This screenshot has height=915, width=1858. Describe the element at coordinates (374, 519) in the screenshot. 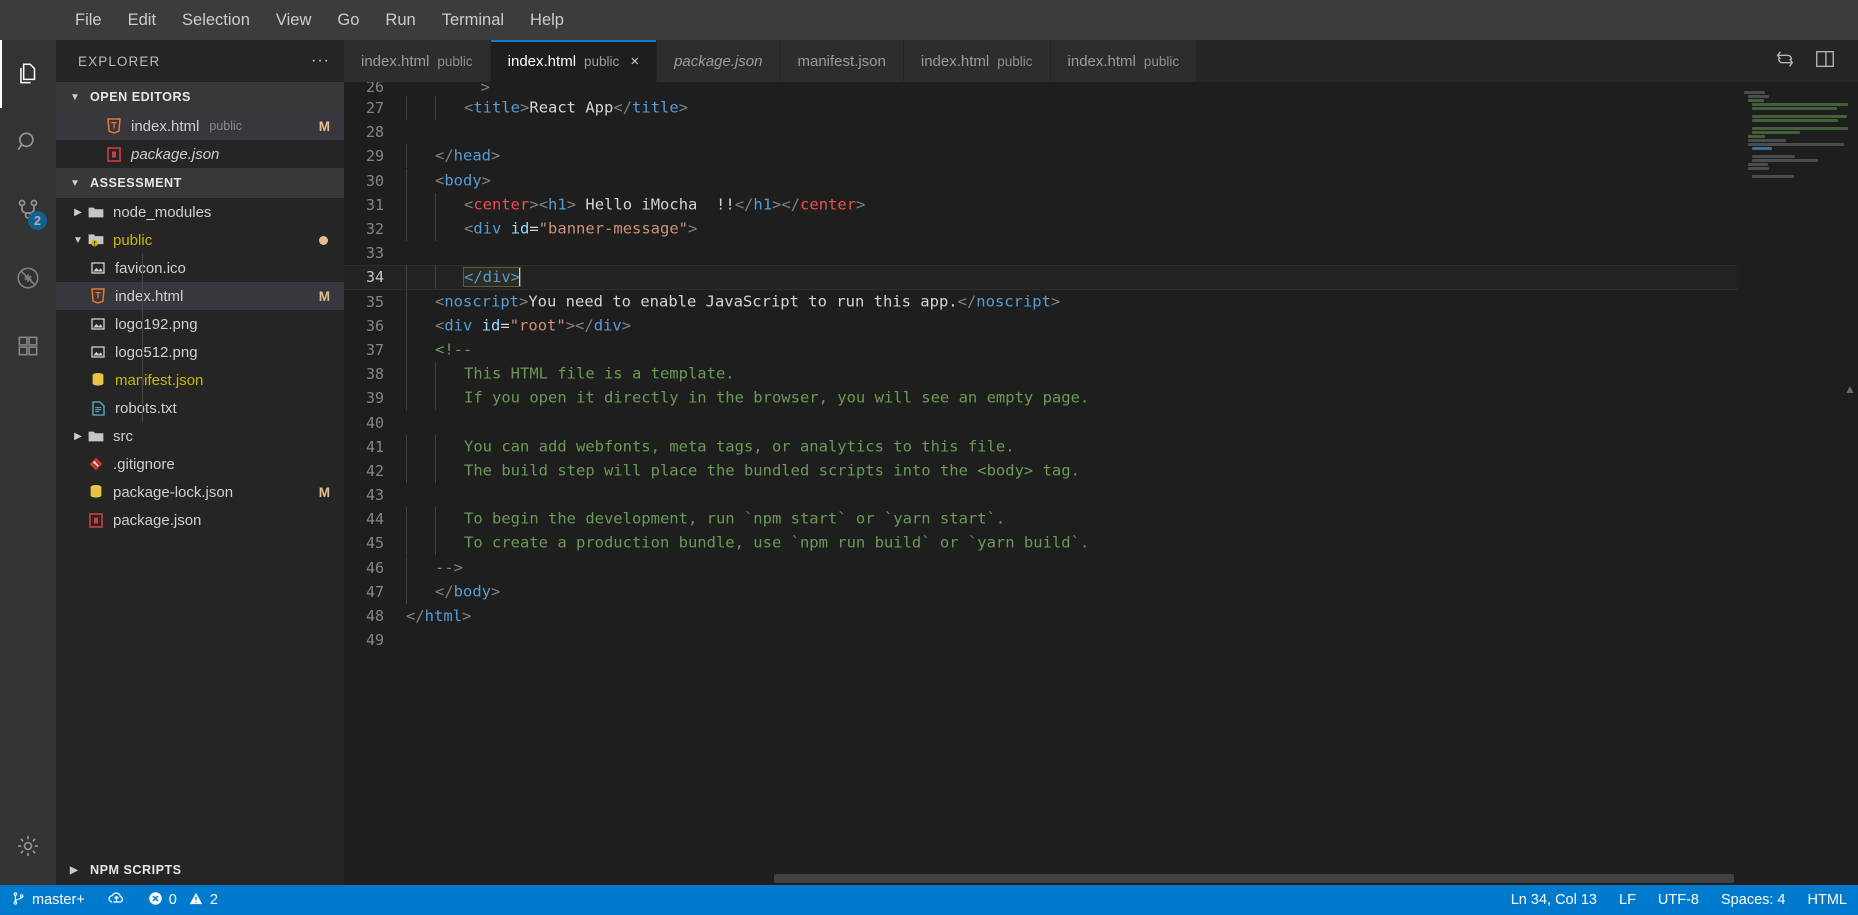

I see `line-number: 44` at that location.